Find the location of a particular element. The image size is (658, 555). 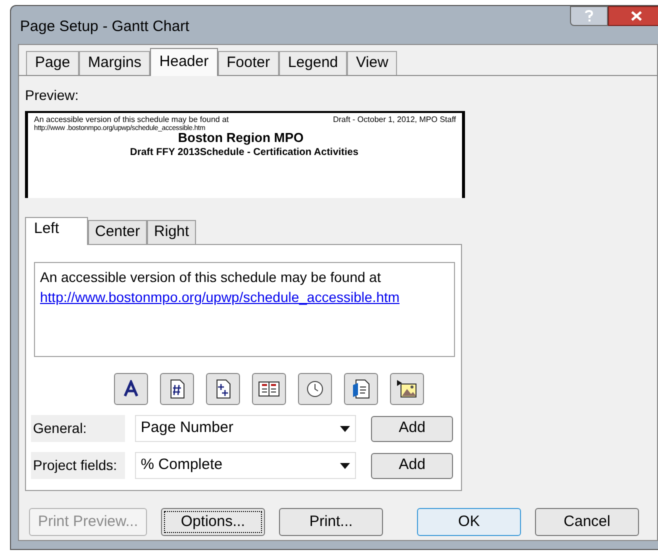

preview-title: Boston Region MPO is located at coordinates (241, 138).